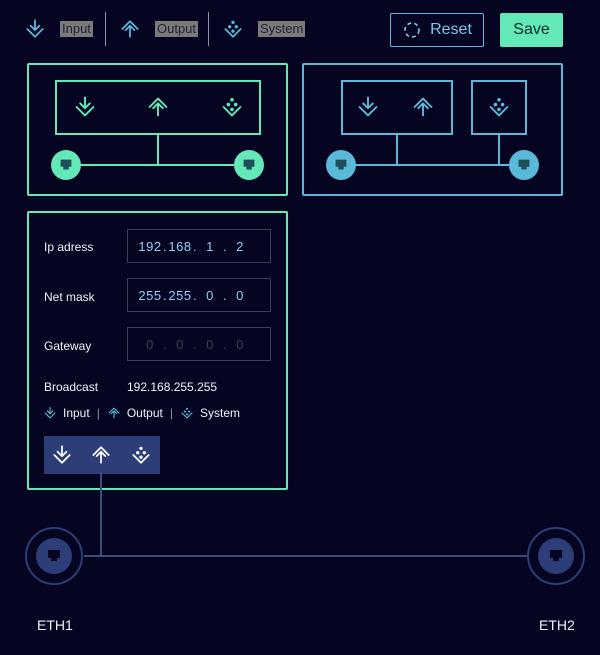  Describe the element at coordinates (557, 625) in the screenshot. I see `eth2-label: ETH2` at that location.